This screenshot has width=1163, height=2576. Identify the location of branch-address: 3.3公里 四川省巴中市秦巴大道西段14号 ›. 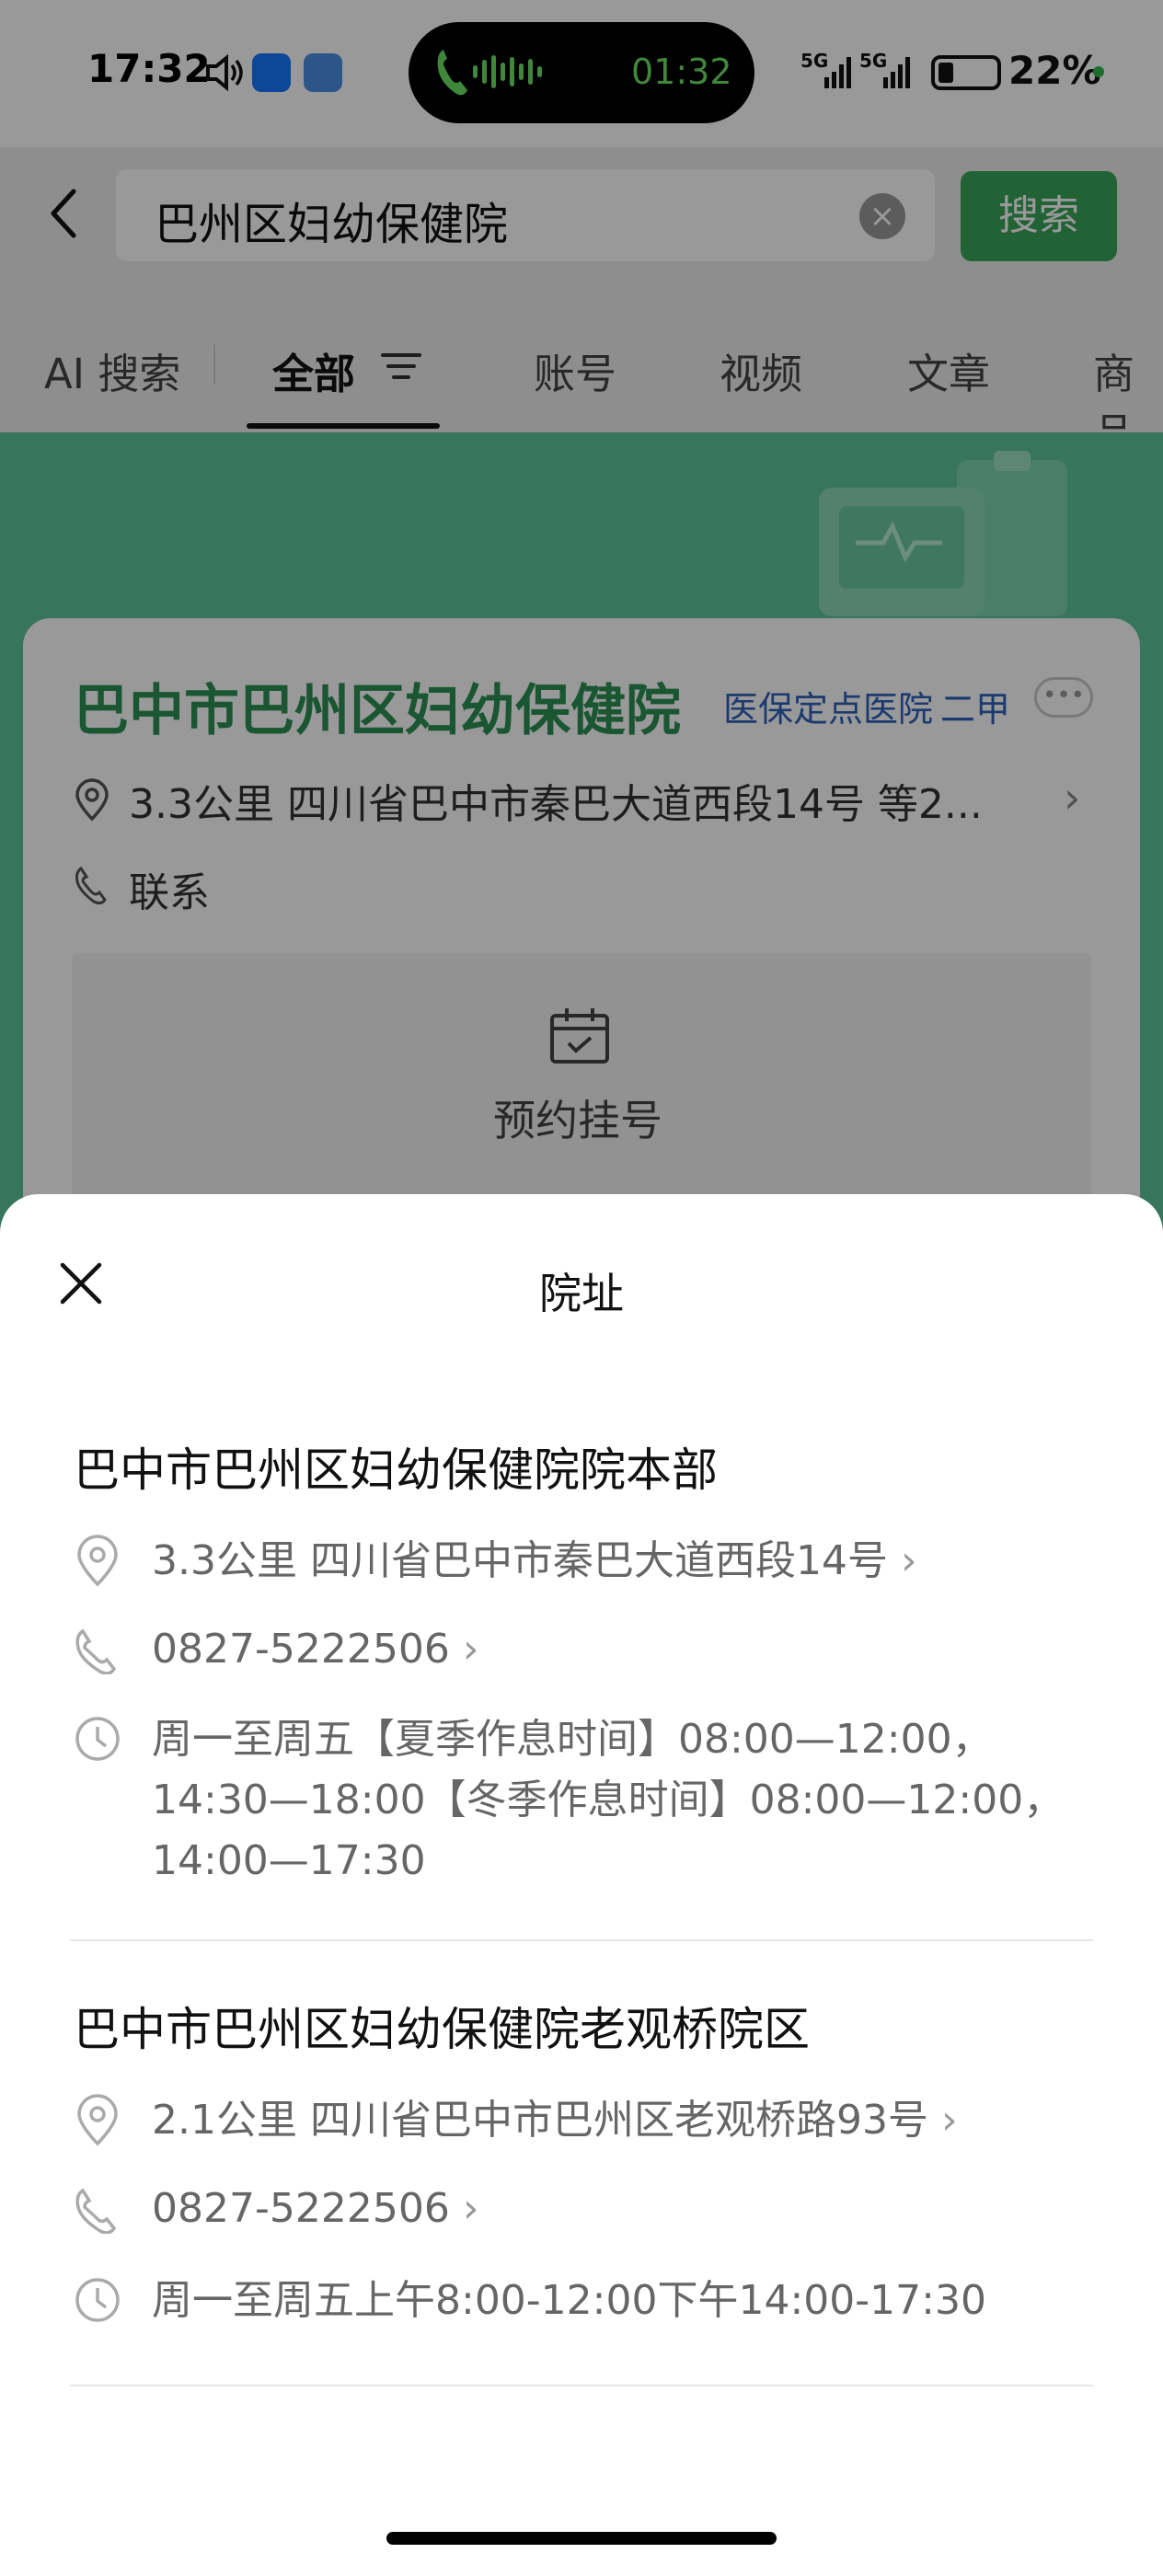
(534, 1561).